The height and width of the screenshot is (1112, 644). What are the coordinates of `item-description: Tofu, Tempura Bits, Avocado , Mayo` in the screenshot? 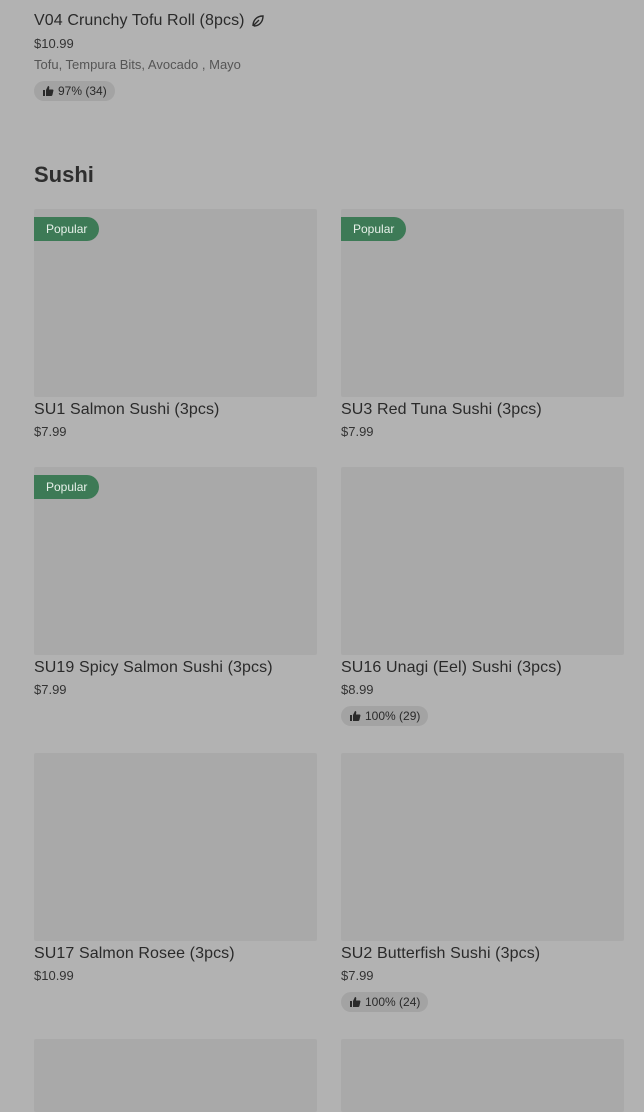 It's located at (137, 64).